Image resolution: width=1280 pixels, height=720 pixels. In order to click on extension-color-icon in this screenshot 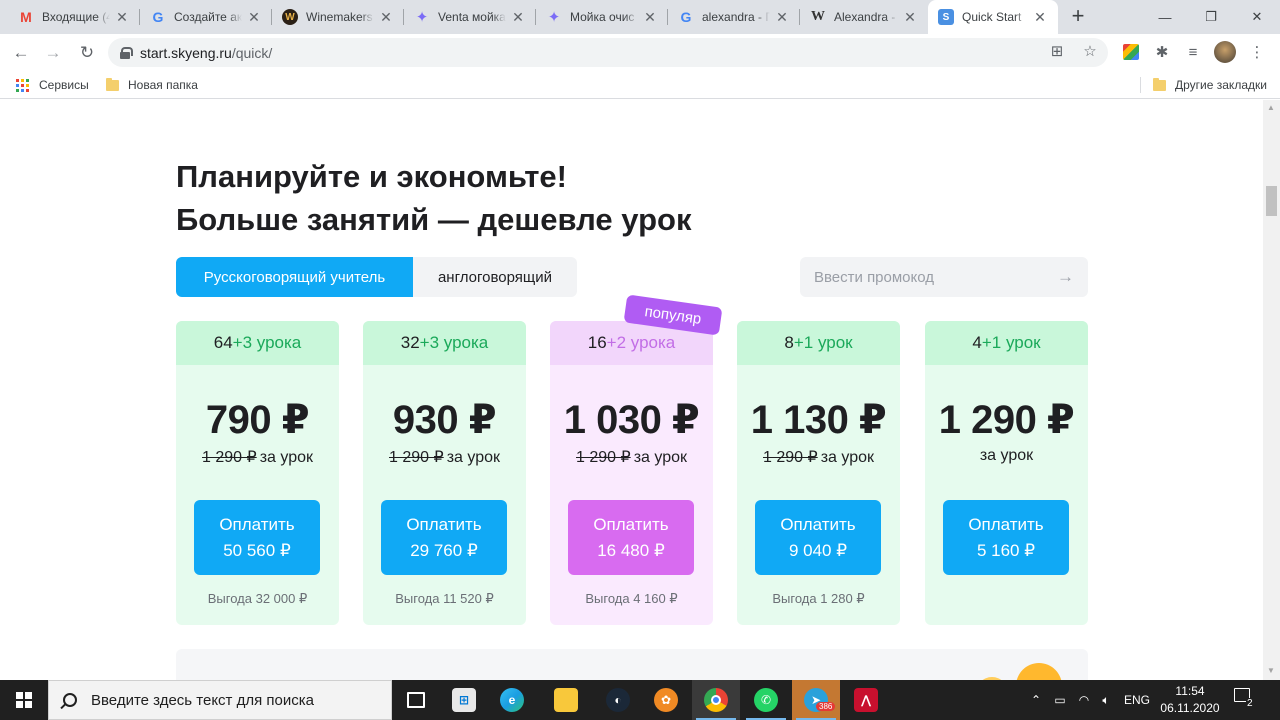, I will do `click(1131, 52)`.